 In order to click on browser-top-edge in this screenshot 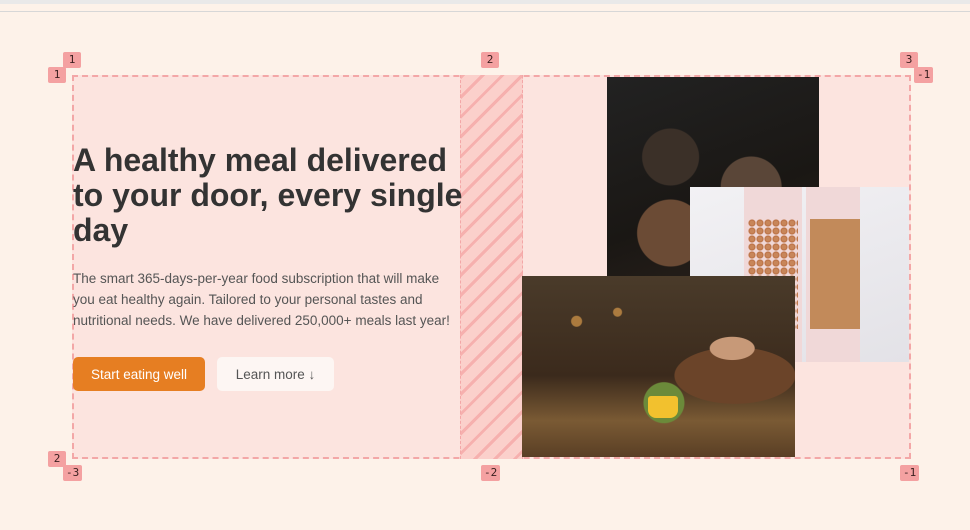, I will do `click(485, 6)`.